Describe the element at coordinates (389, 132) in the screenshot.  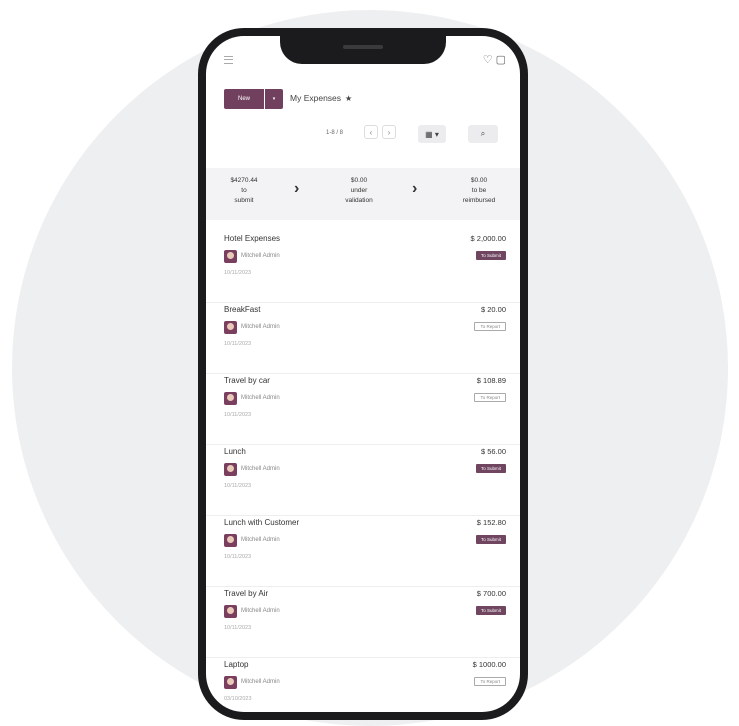
I see `pager-next-button: ›` at that location.